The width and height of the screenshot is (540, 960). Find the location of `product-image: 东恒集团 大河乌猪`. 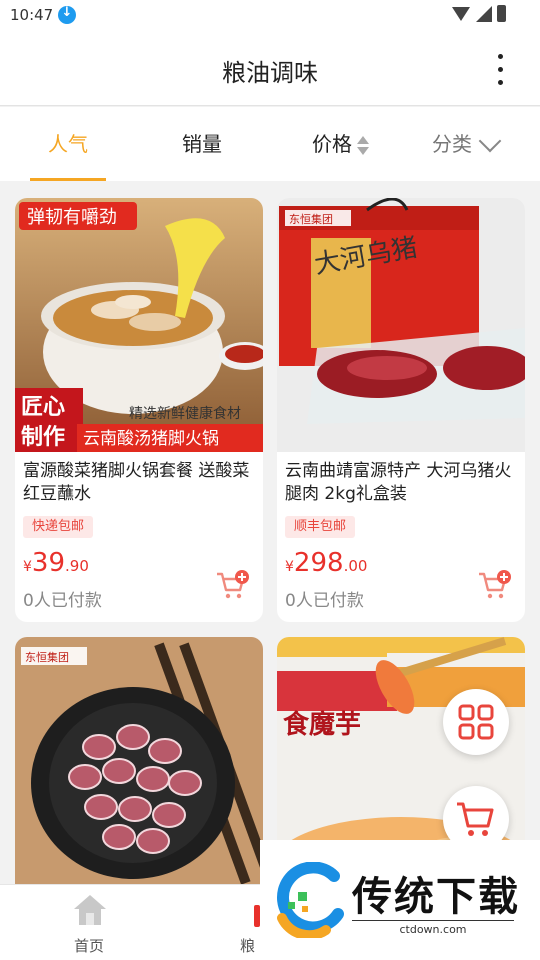

product-image: 东恒集团 大河乌猪 is located at coordinates (401, 325).